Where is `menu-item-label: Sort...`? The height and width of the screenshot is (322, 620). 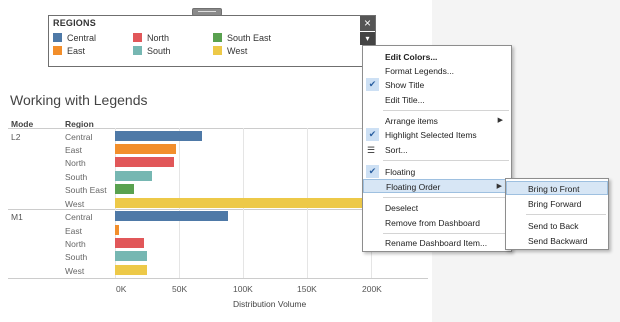
menu-item-label: Sort... is located at coordinates (396, 150).